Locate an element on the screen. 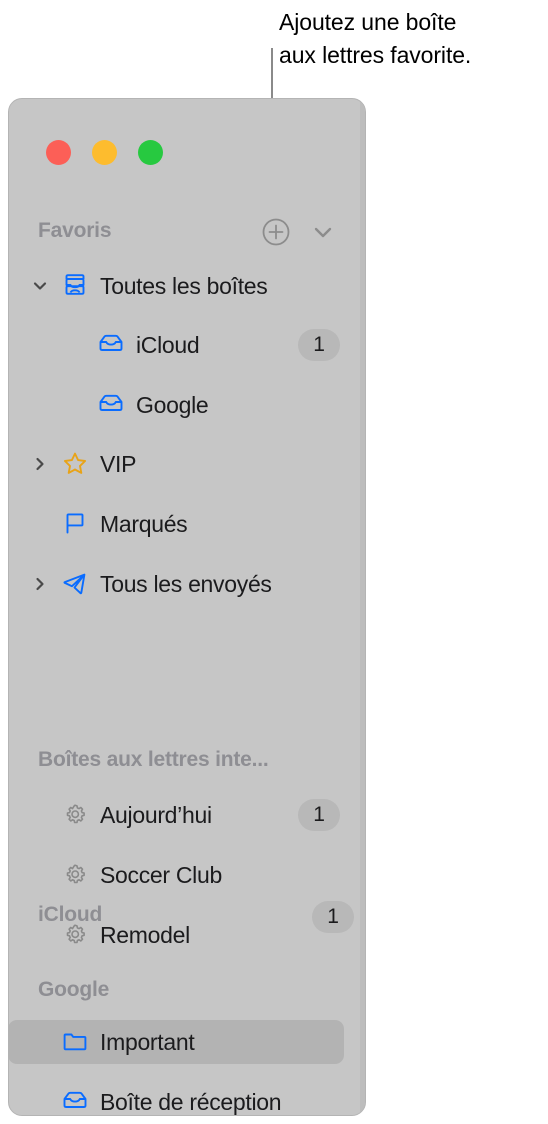  close-button is located at coordinates (58, 152).